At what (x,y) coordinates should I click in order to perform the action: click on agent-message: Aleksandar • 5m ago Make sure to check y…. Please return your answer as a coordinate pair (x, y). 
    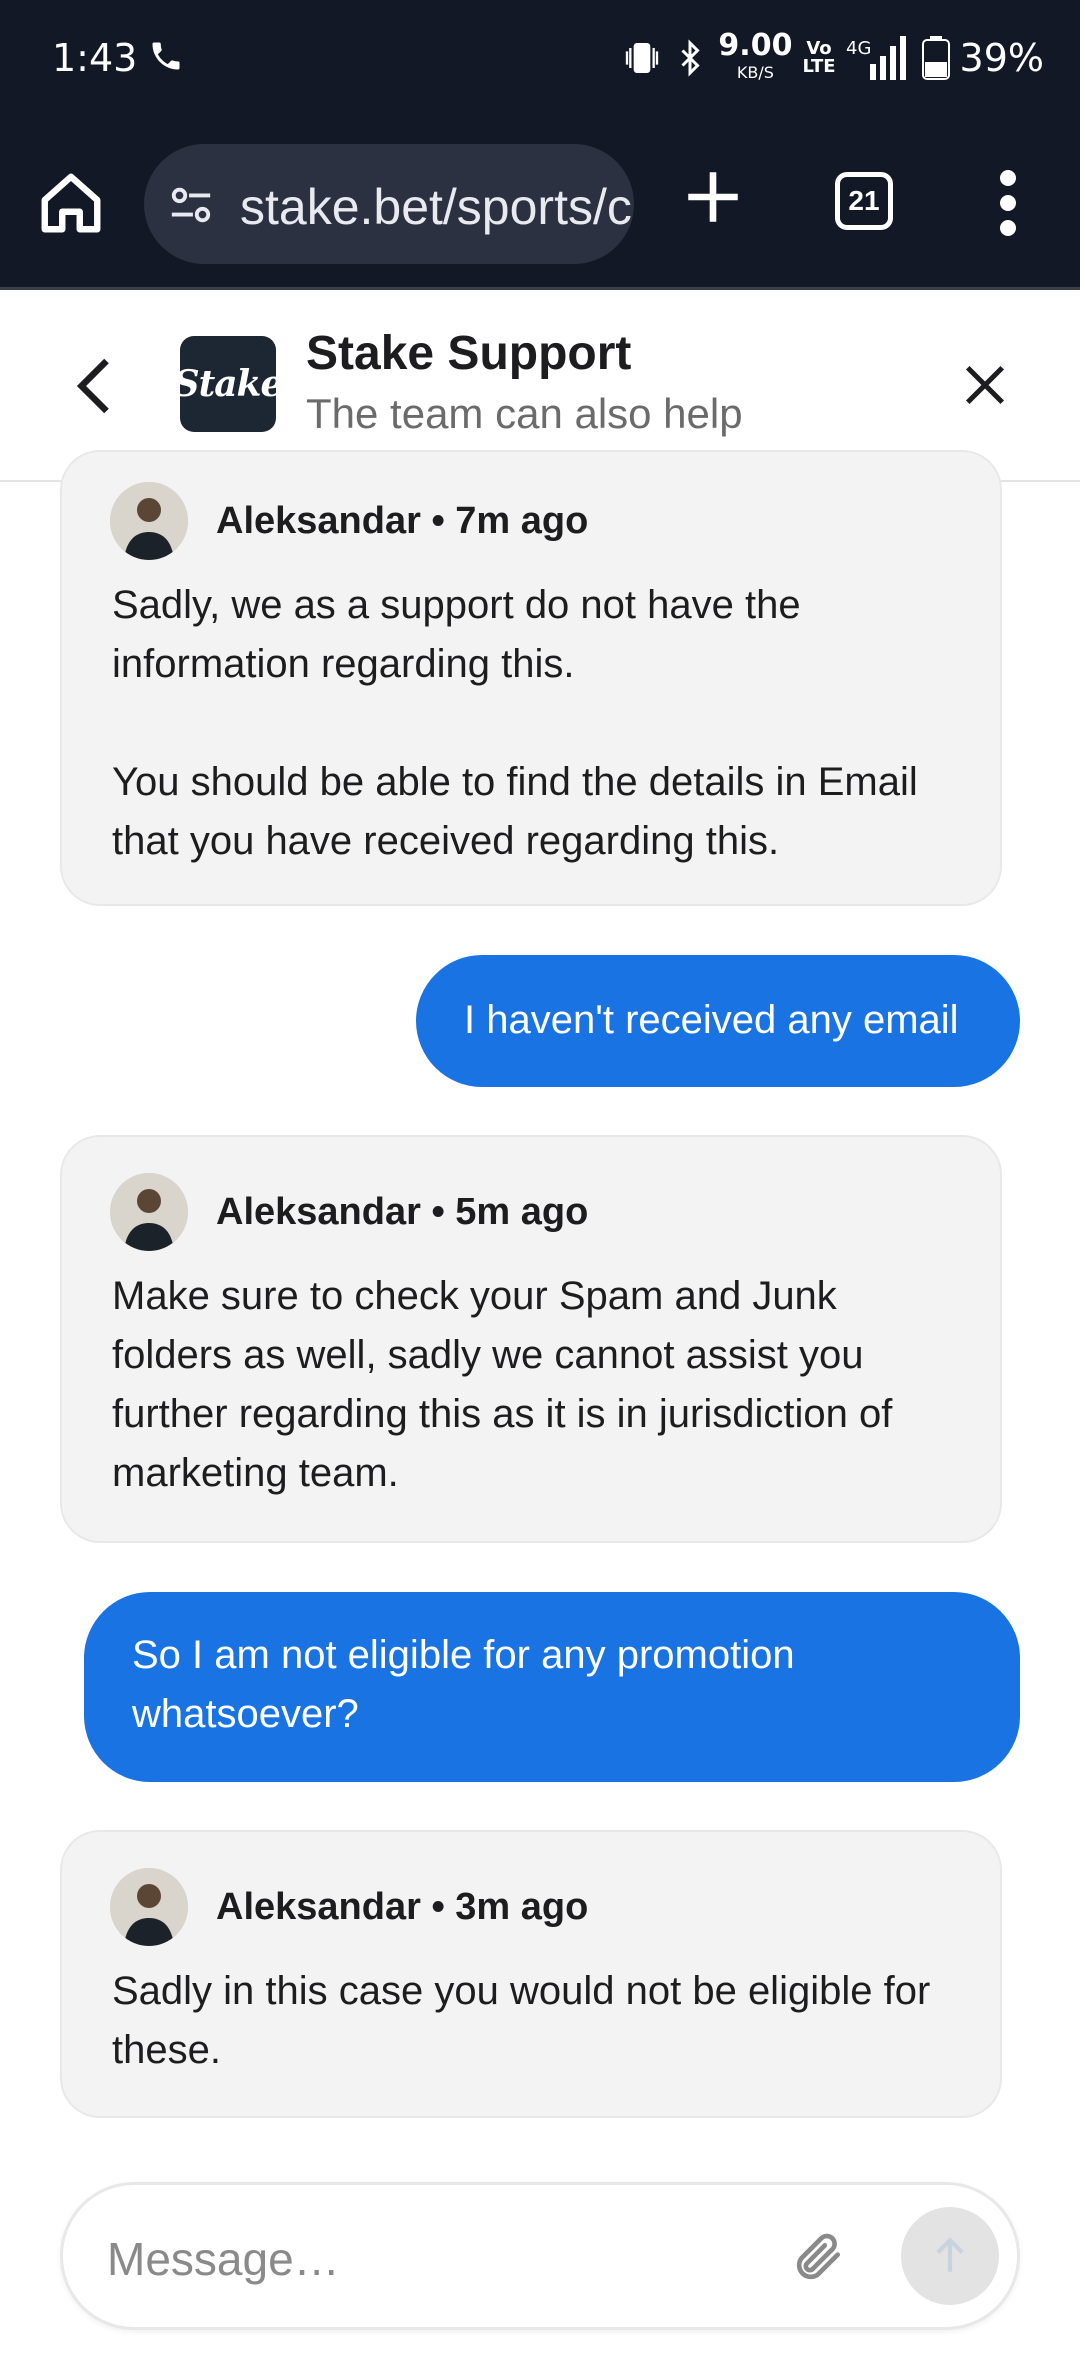
    Looking at the image, I should click on (531, 1339).